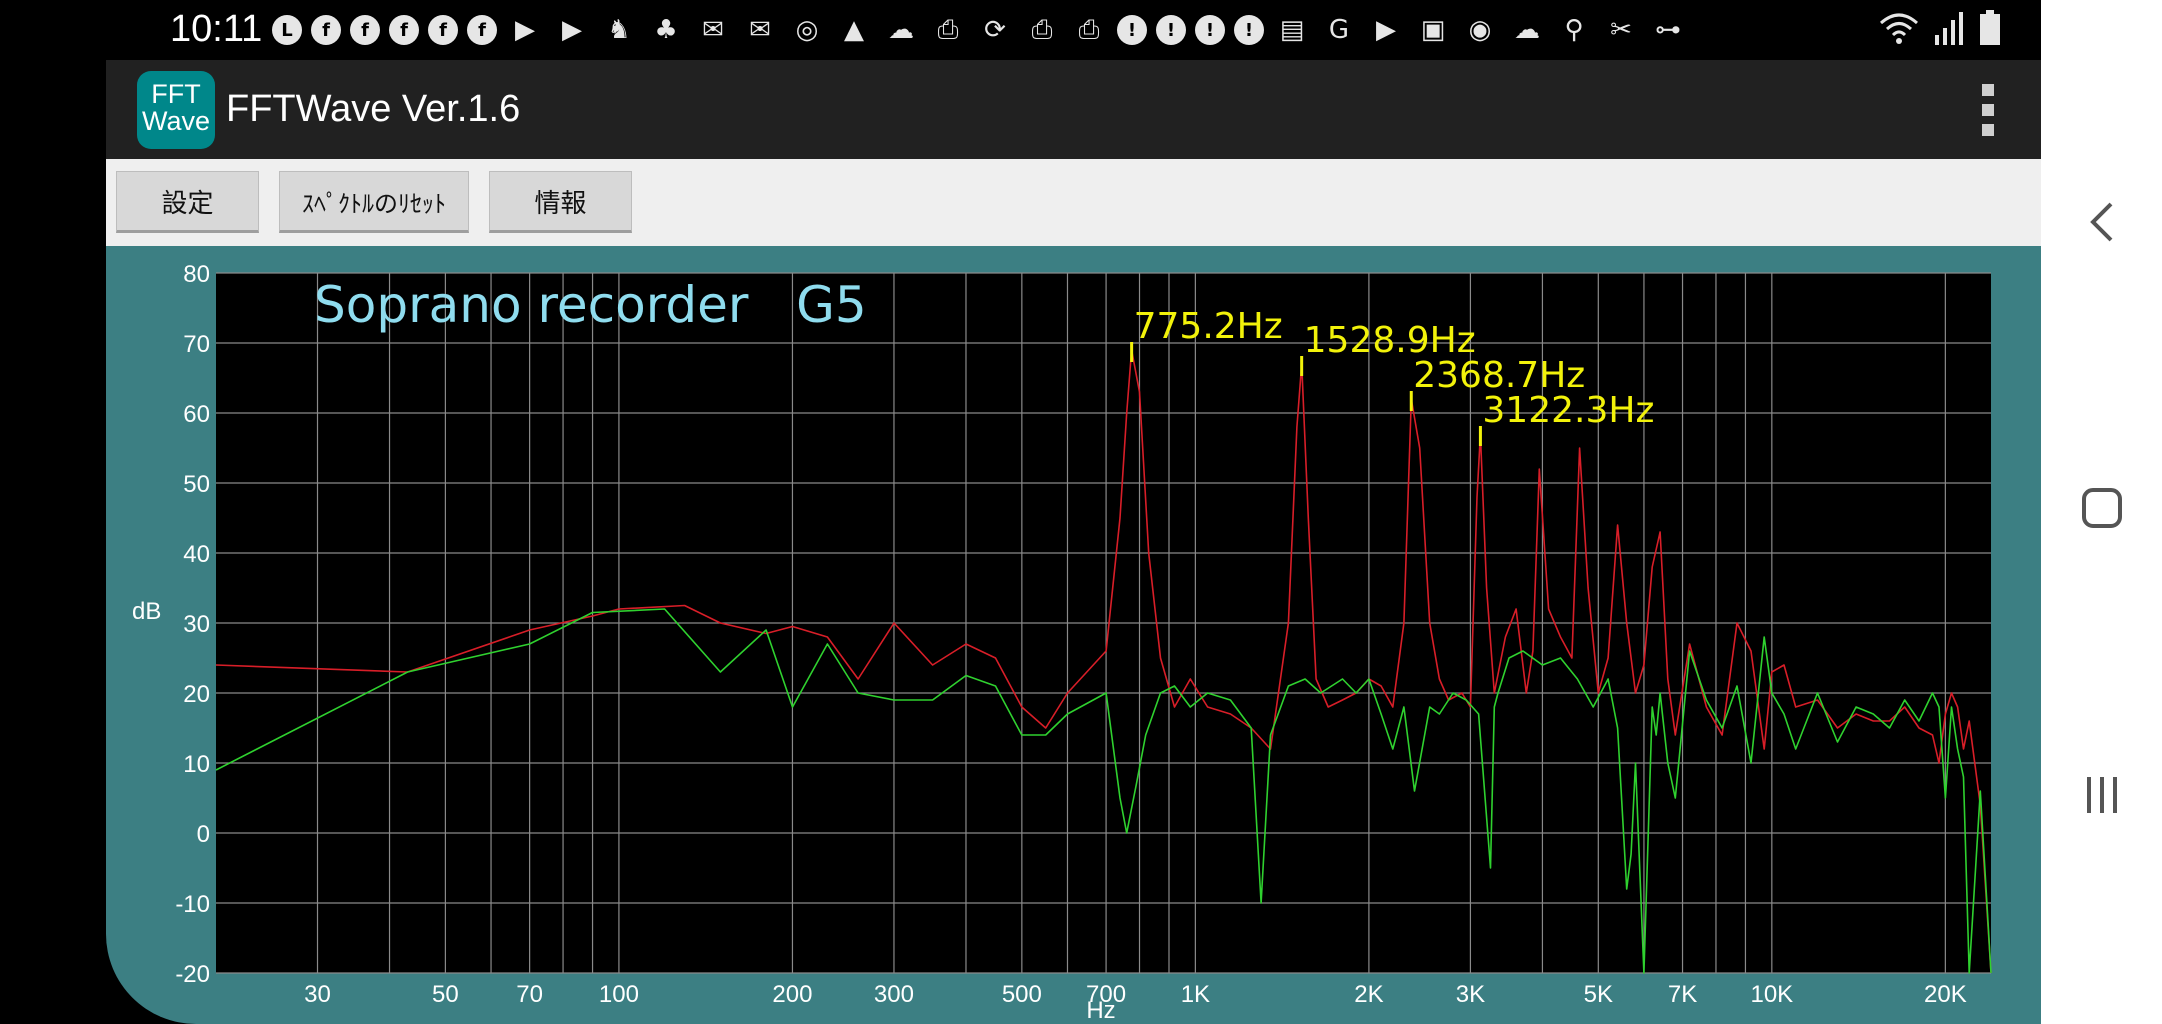  I want to click on x-tick-label: 200, so click(792, 994).